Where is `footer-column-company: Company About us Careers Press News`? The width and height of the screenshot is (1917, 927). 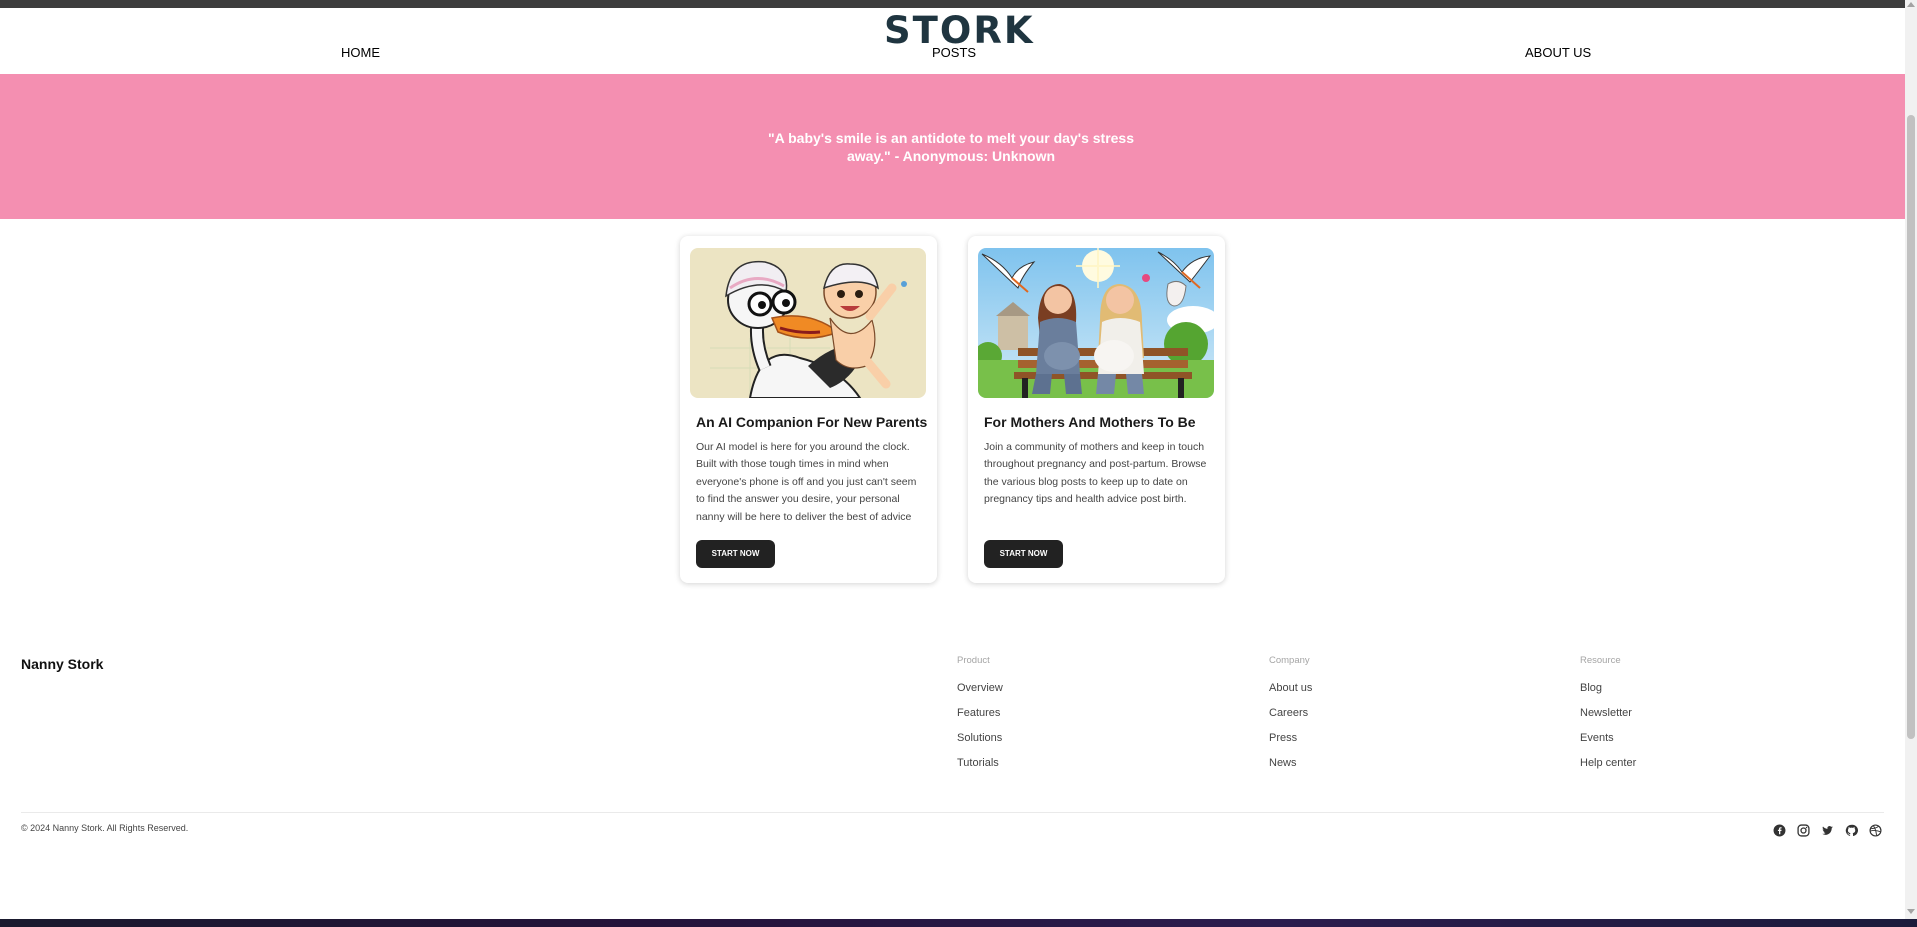
footer-column-company: Company About us Careers Press News is located at coordinates (1290, 718).